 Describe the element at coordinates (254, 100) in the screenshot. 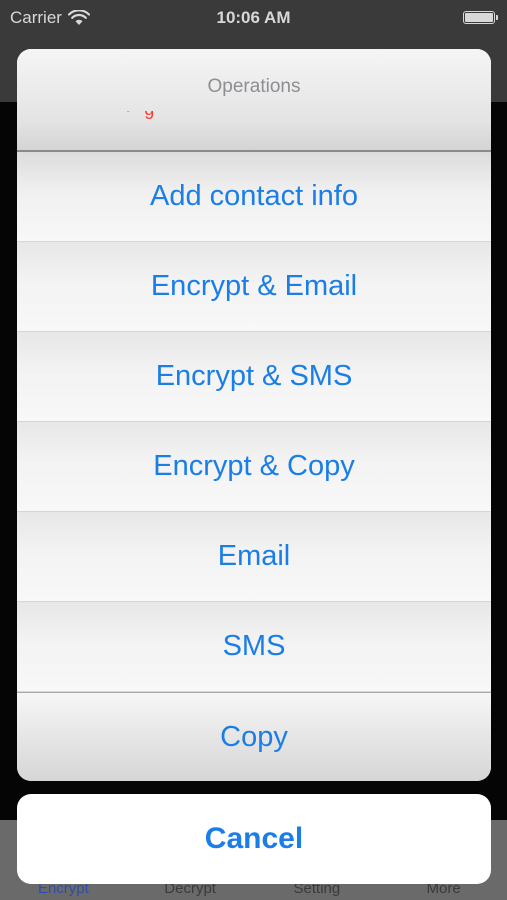

I see `action-sheet-header: Operations • g` at that location.